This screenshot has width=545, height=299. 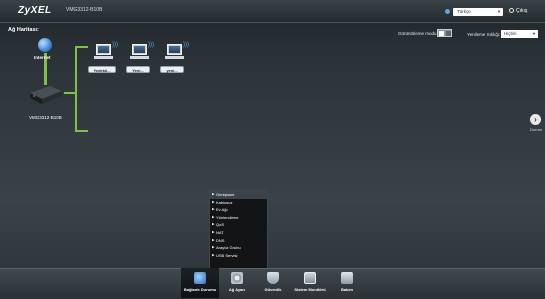 I want to click on internet-globe-icon, so click(x=45, y=45).